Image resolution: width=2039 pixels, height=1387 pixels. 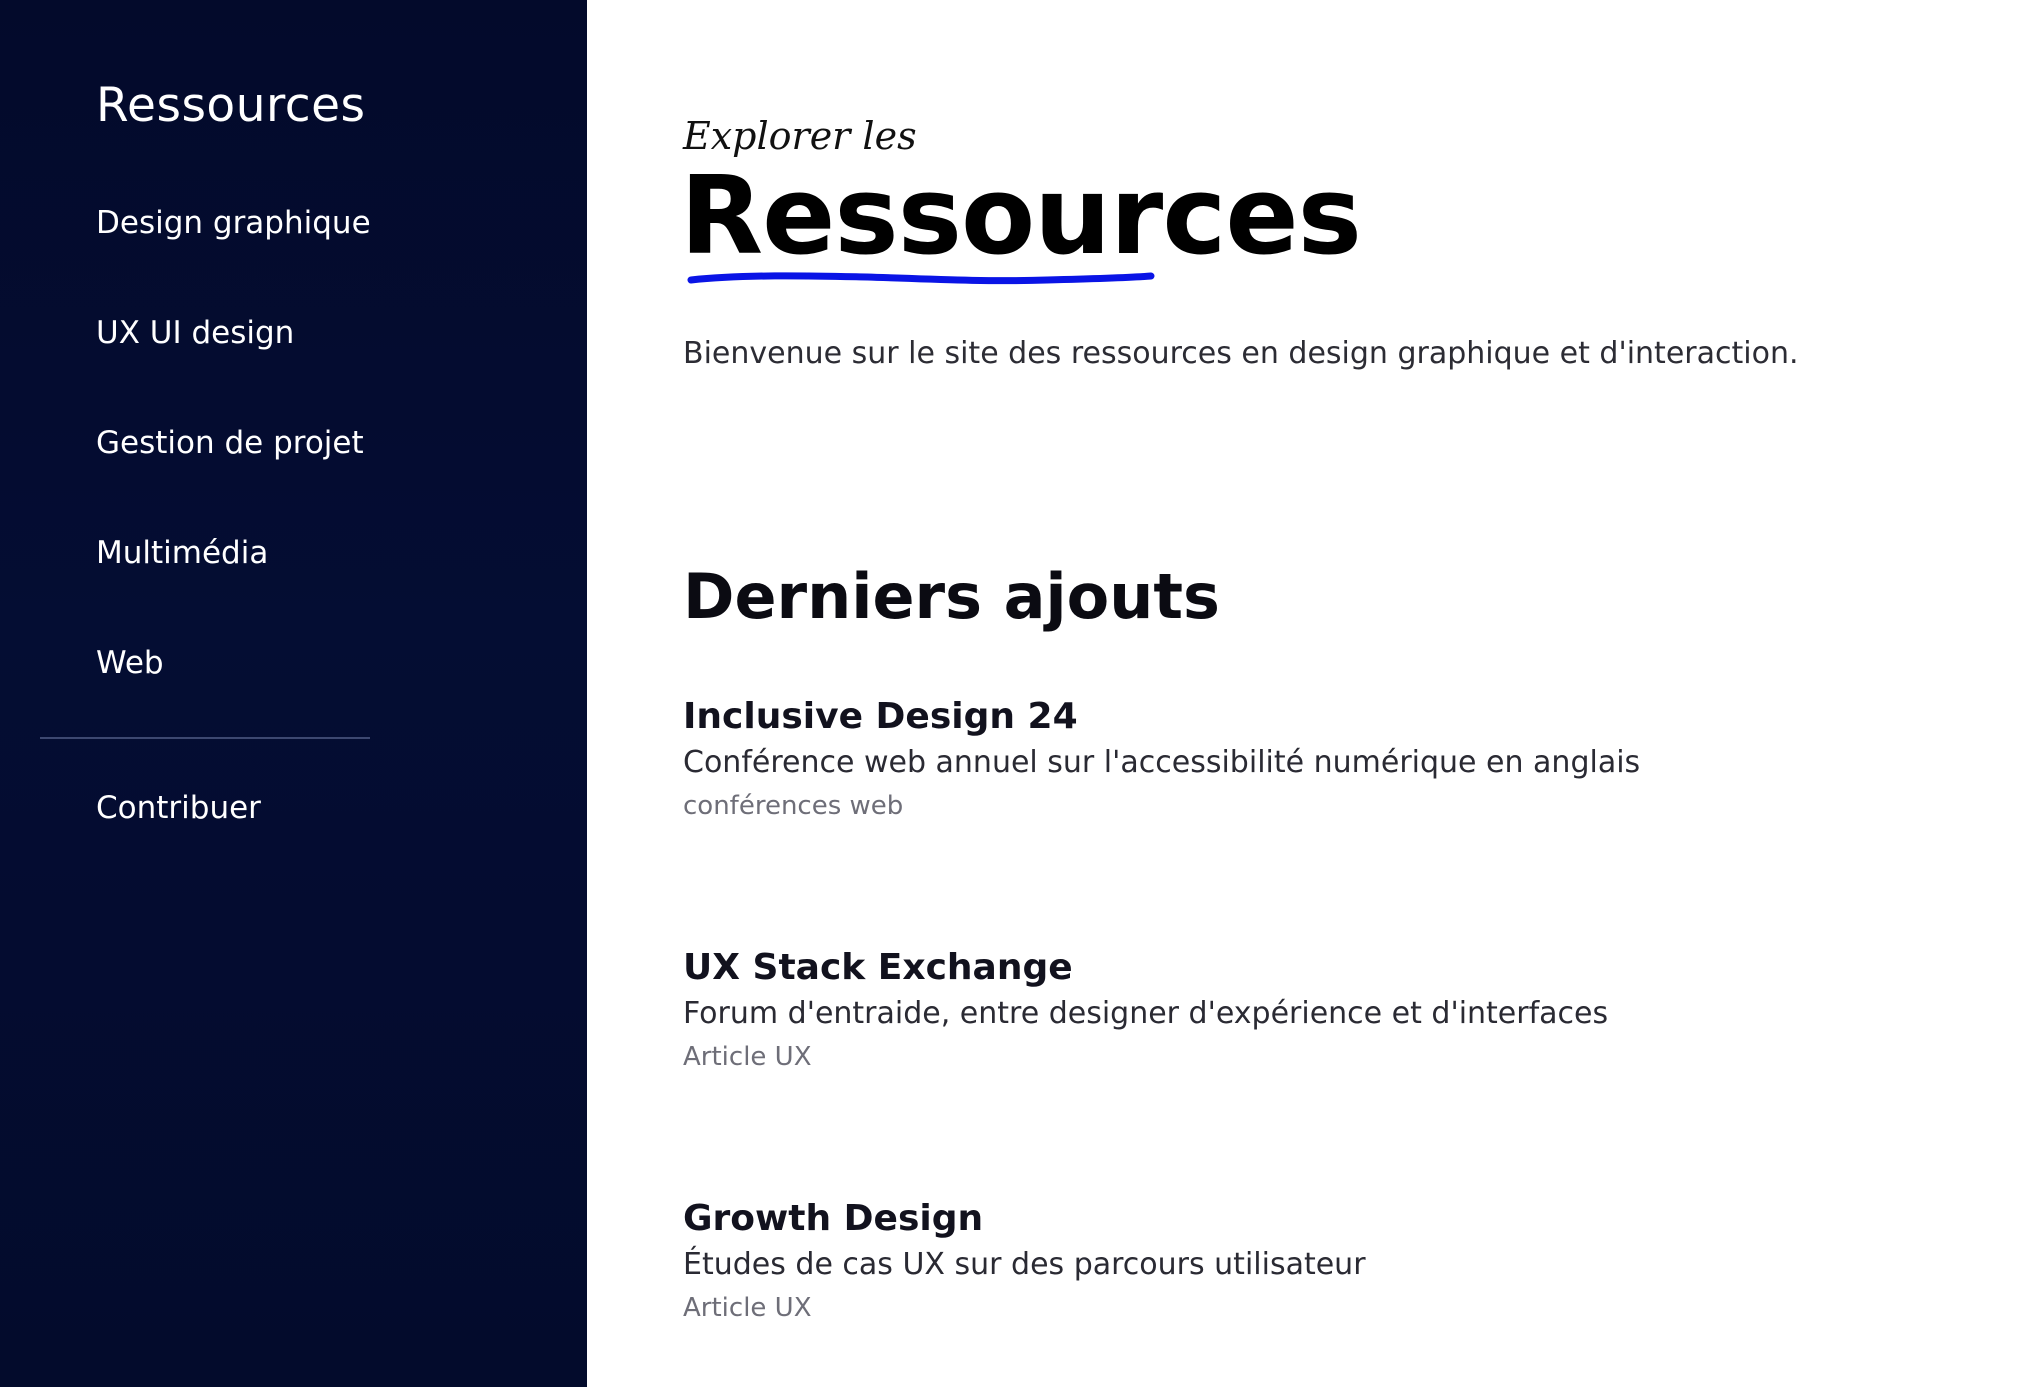 What do you see at coordinates (1021, 216) in the screenshot?
I see `page-title: Ressources` at bounding box center [1021, 216].